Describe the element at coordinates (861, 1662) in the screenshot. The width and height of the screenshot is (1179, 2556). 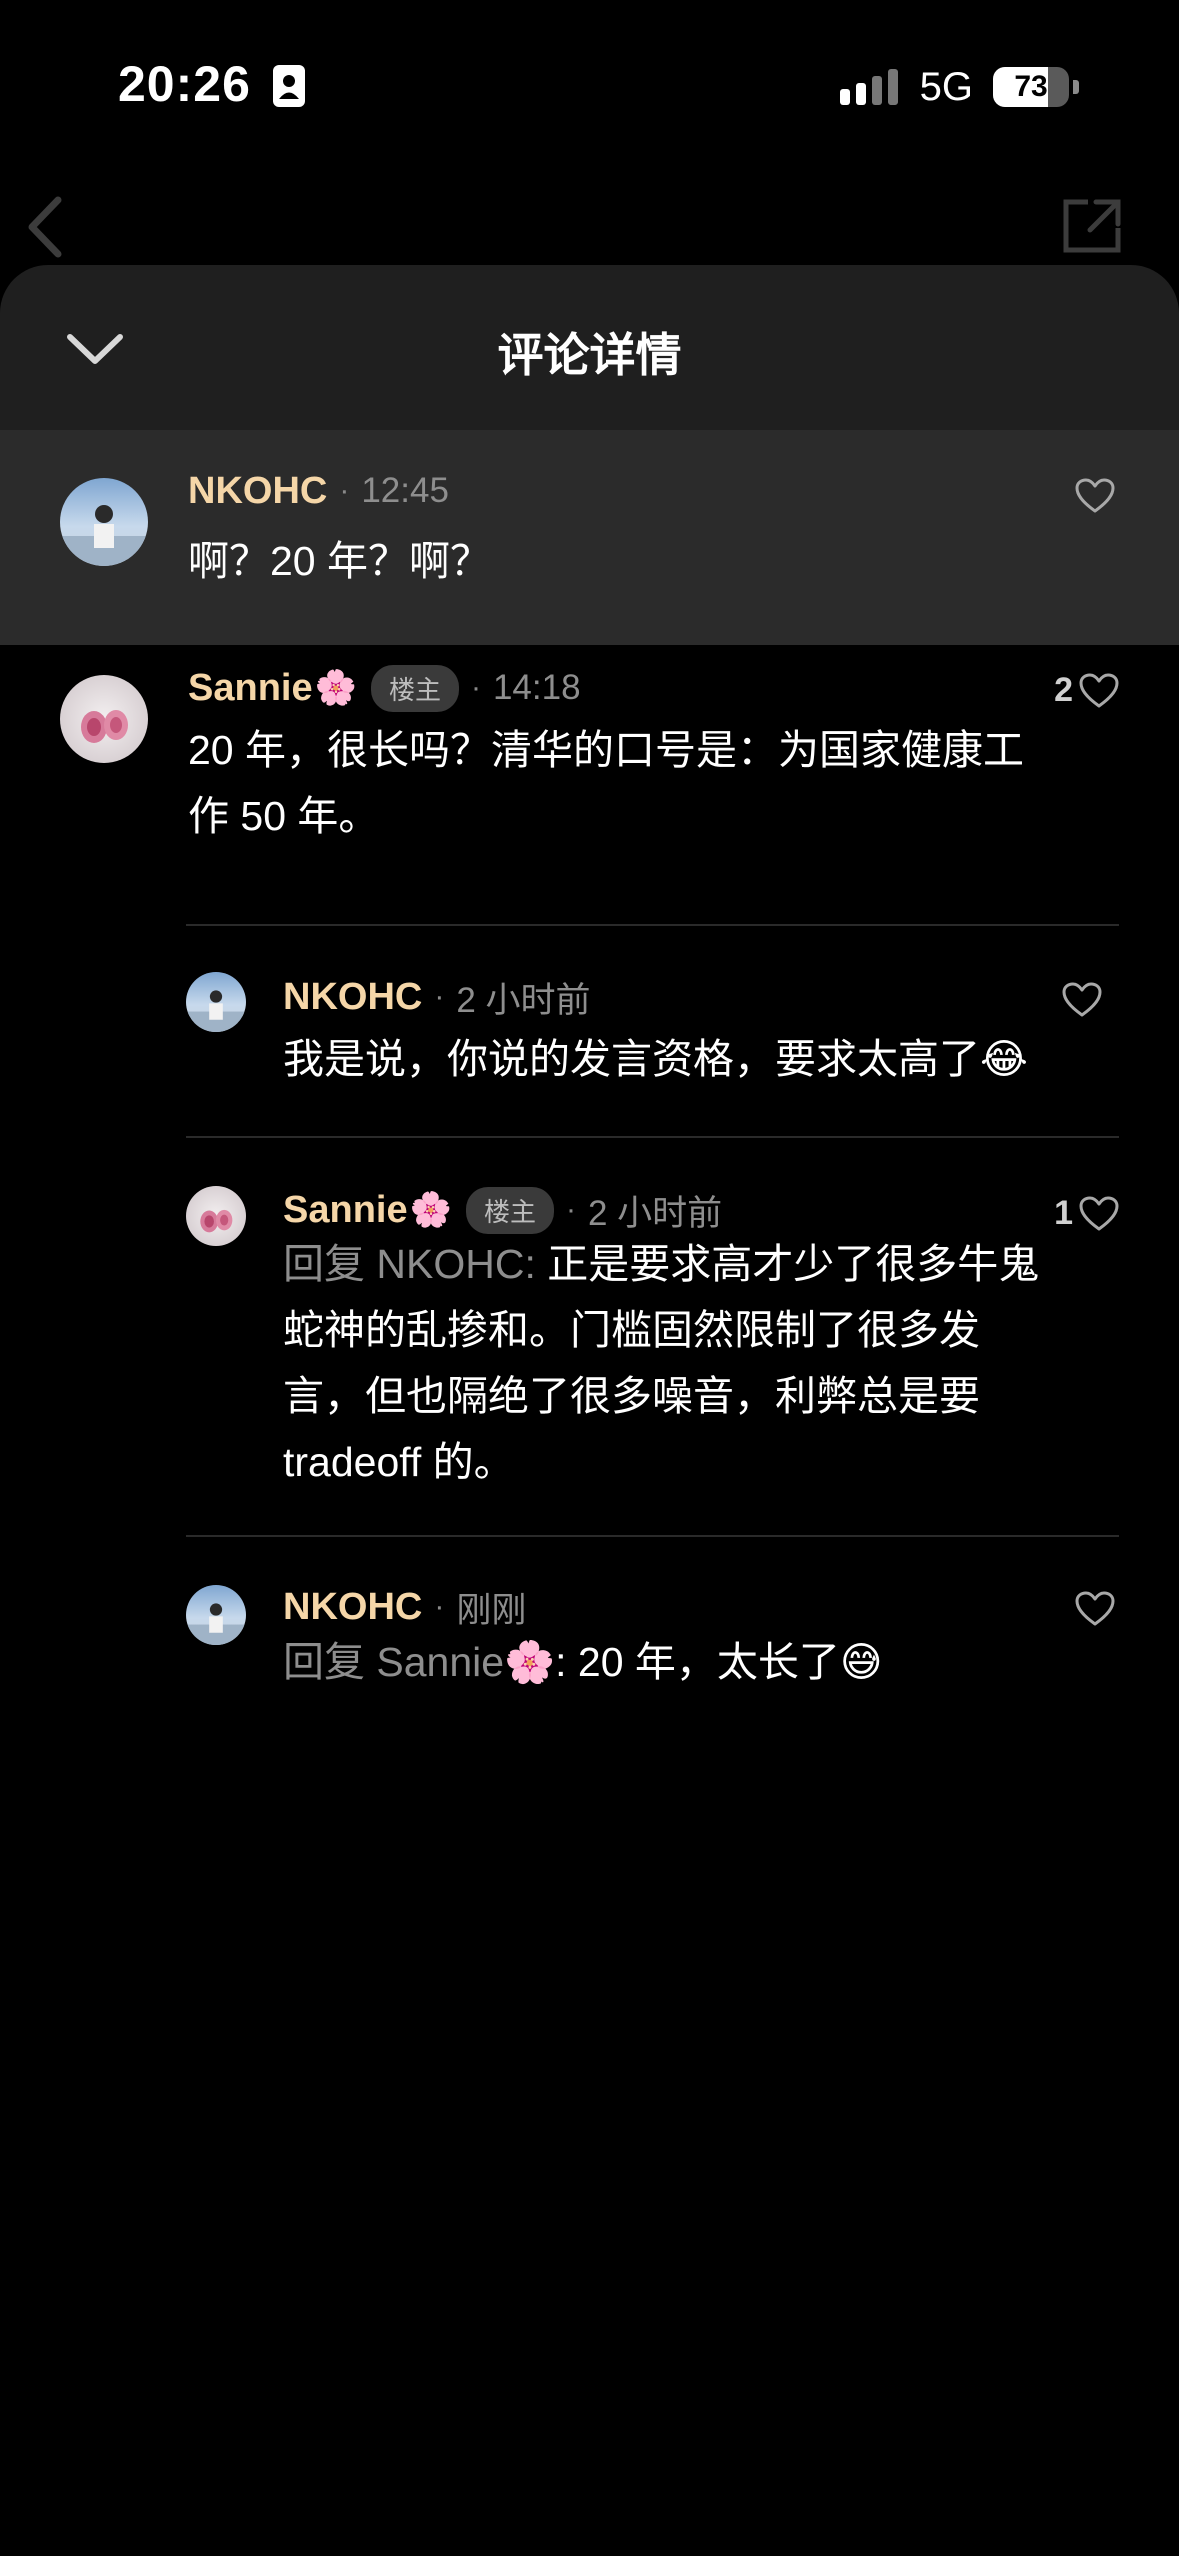
I see `sweat-smile-emoji: 😅` at that location.